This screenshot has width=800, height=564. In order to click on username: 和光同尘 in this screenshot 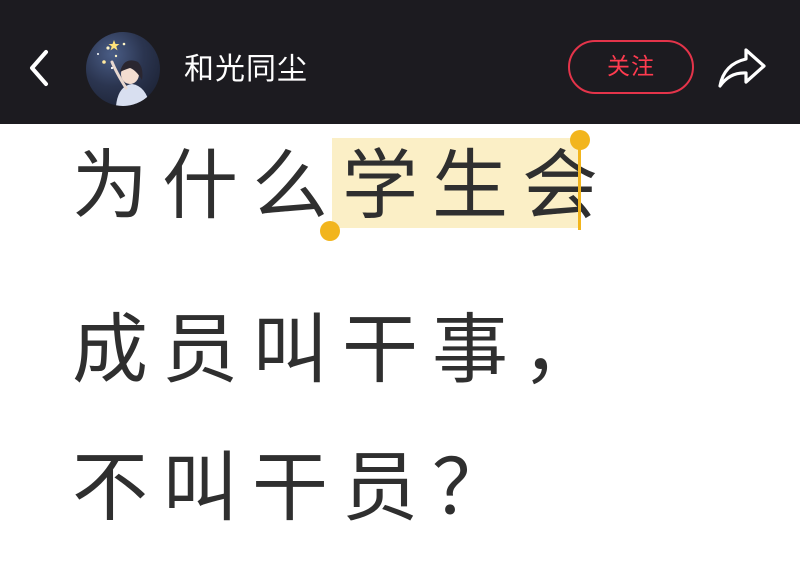, I will do `click(246, 70)`.